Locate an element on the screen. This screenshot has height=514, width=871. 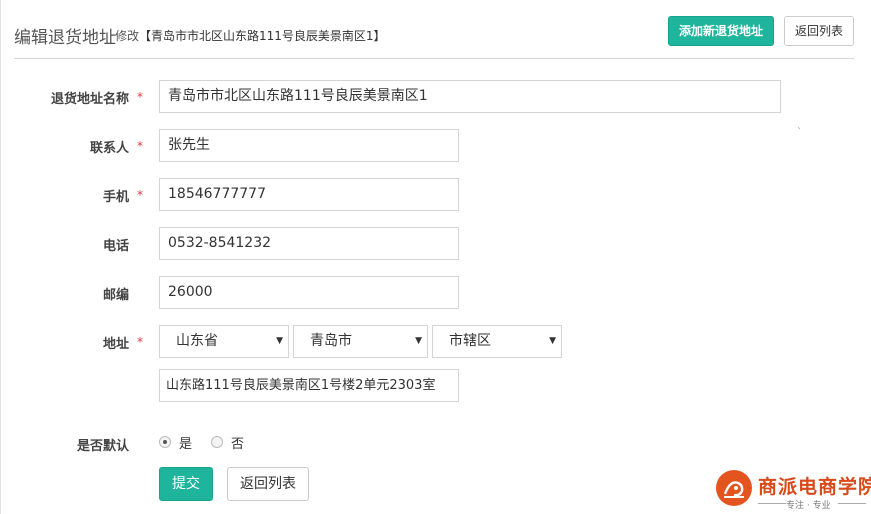
left-border is located at coordinates (0, 257).